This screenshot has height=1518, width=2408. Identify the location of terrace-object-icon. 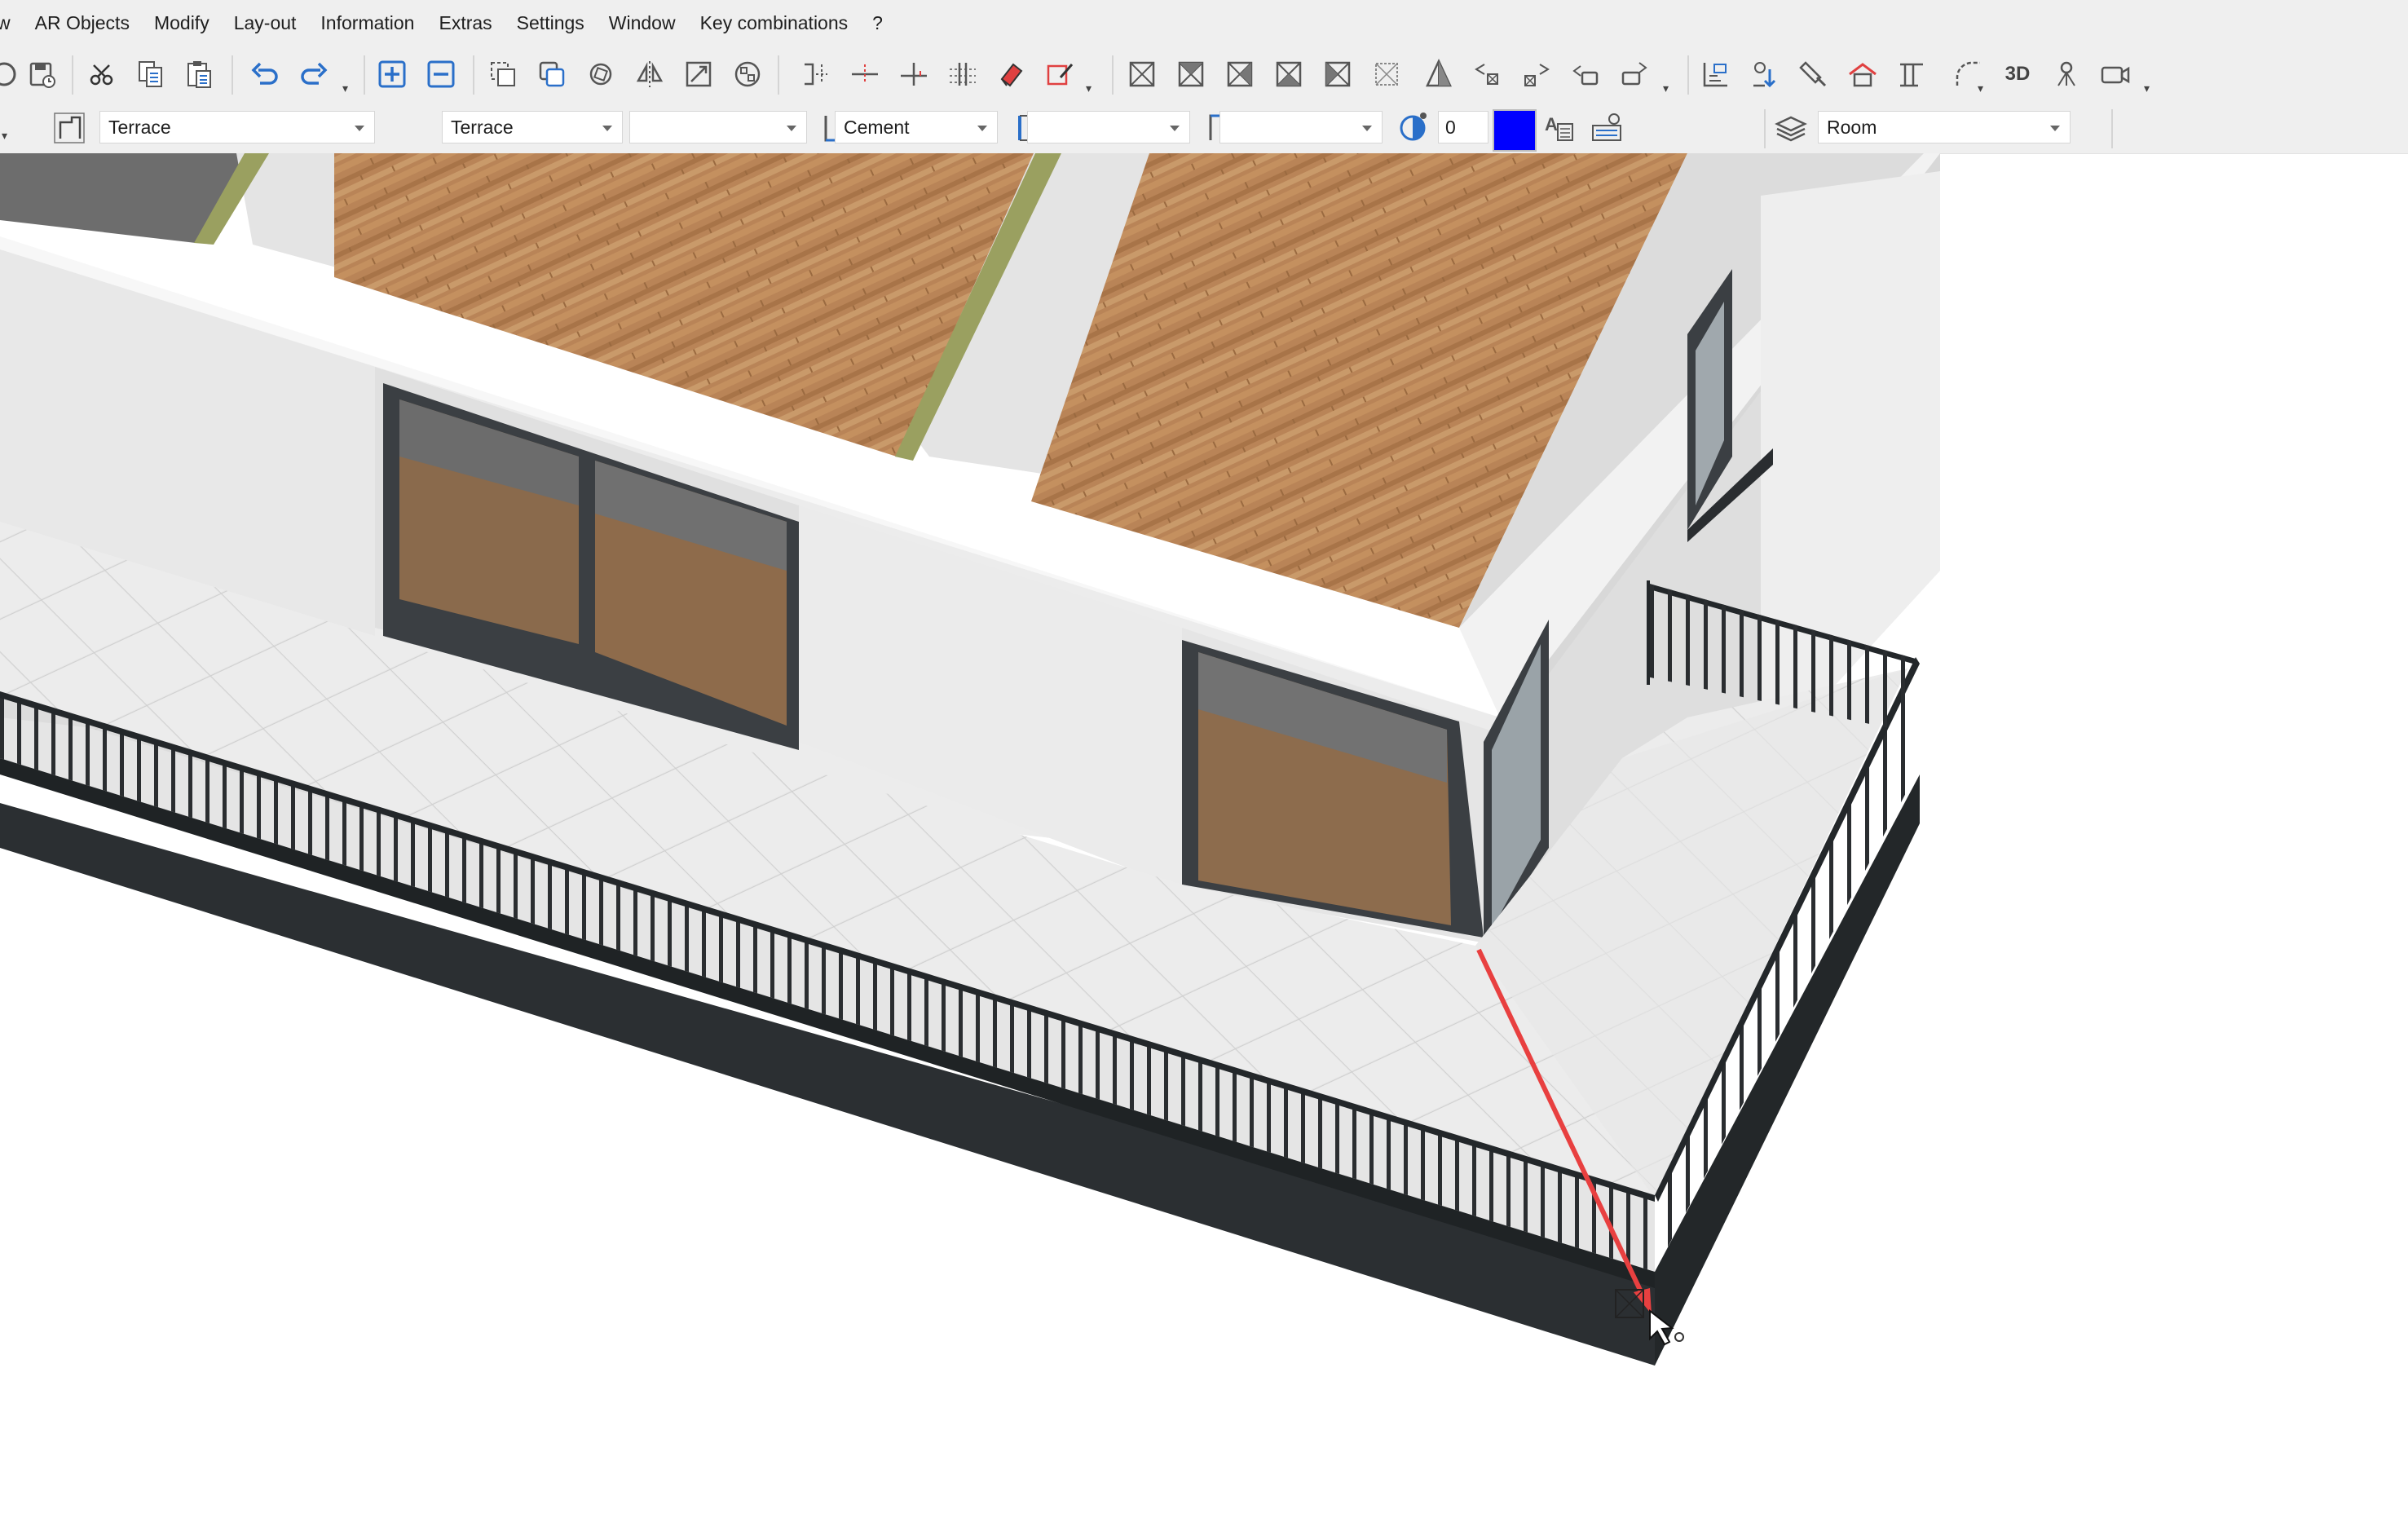
(69, 128).